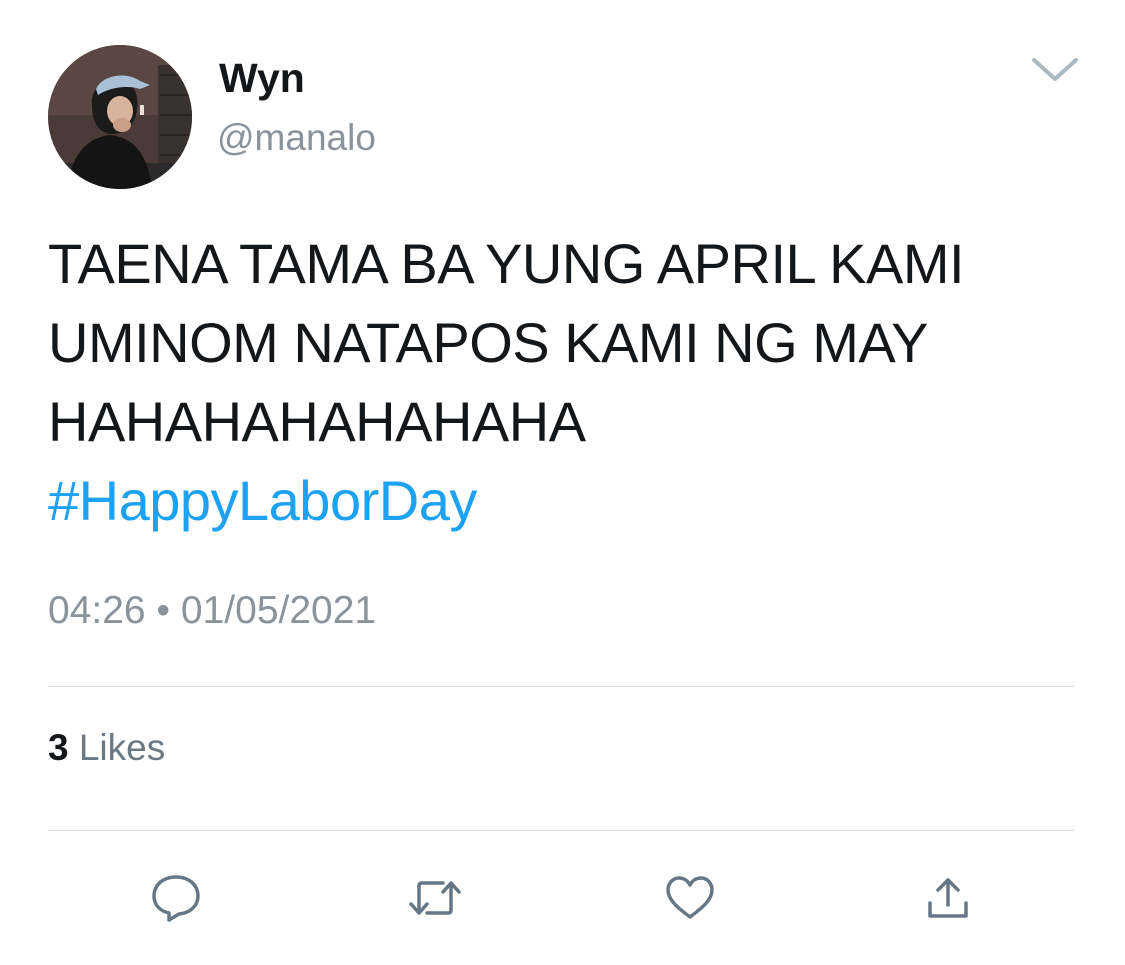  I want to click on avatar-photo, so click(120, 117).